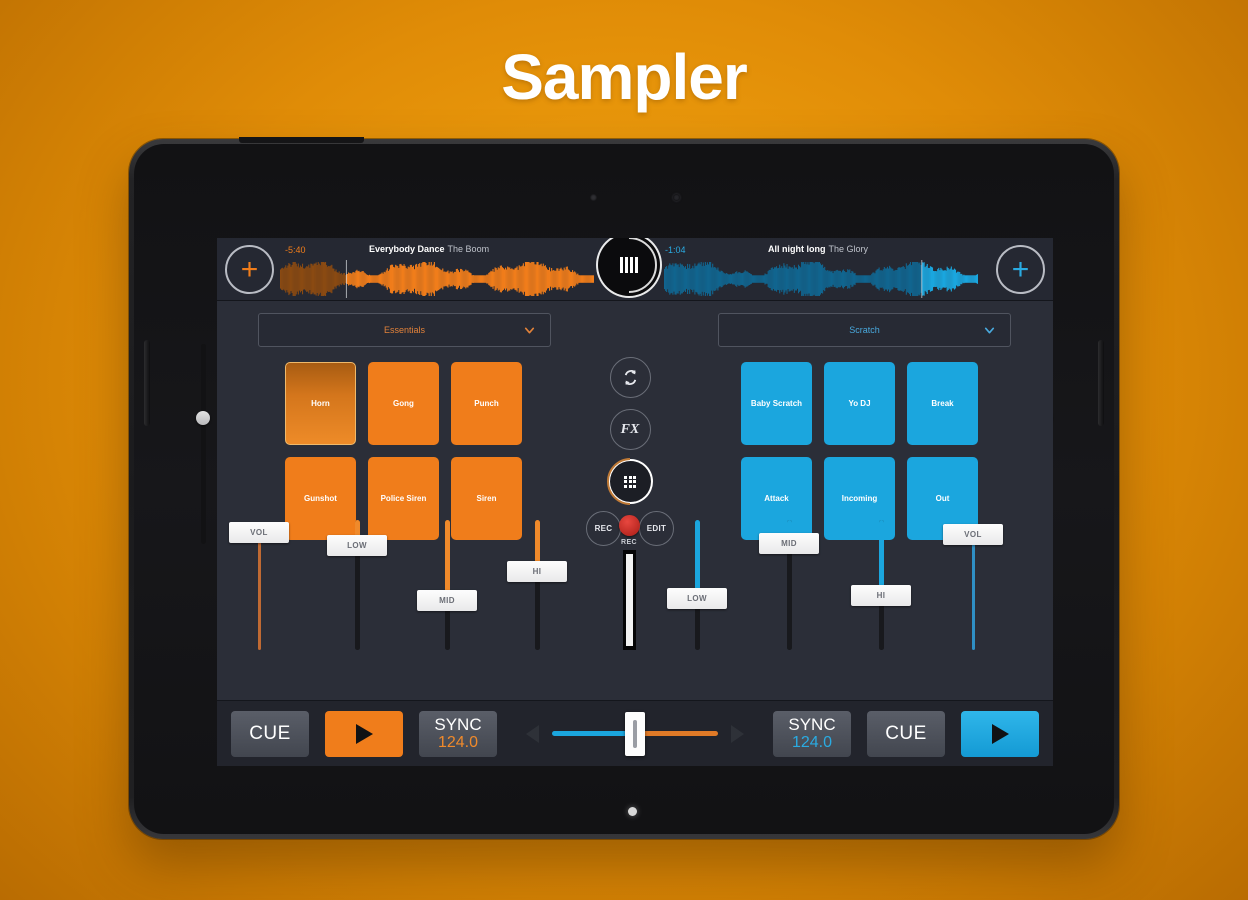 The width and height of the screenshot is (1248, 900). Describe the element at coordinates (859, 498) in the screenshot. I see `sample-pad-label: Incoming` at that location.